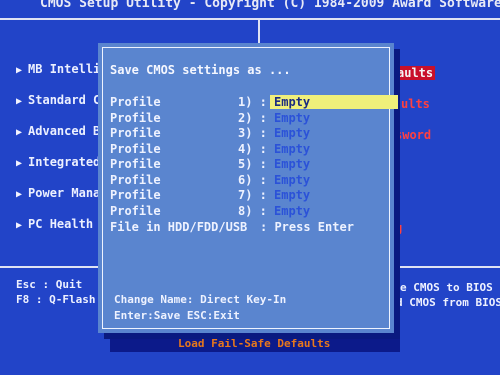 This screenshot has width=500, height=375. What do you see at coordinates (252, 164) in the screenshot?
I see `profile-number: 5) :` at bounding box center [252, 164].